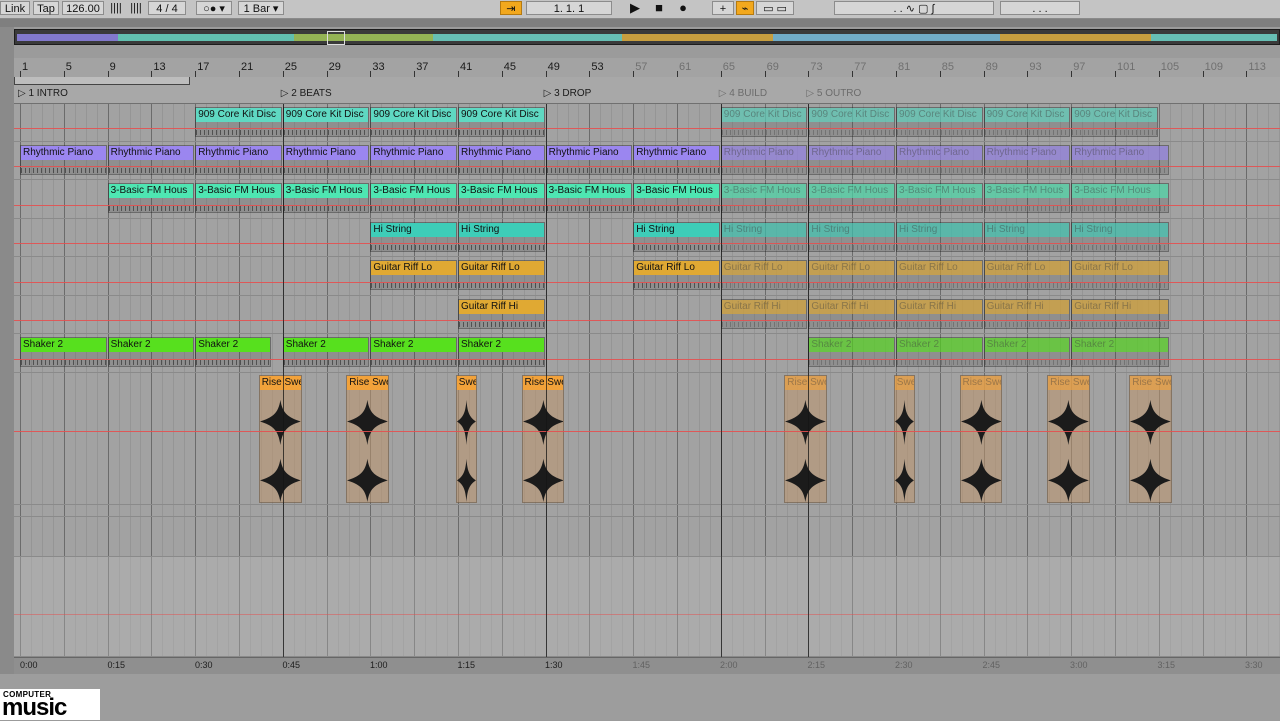 The image size is (1280, 721). Describe the element at coordinates (102, 81) in the screenshot. I see `loop-brace` at that location.